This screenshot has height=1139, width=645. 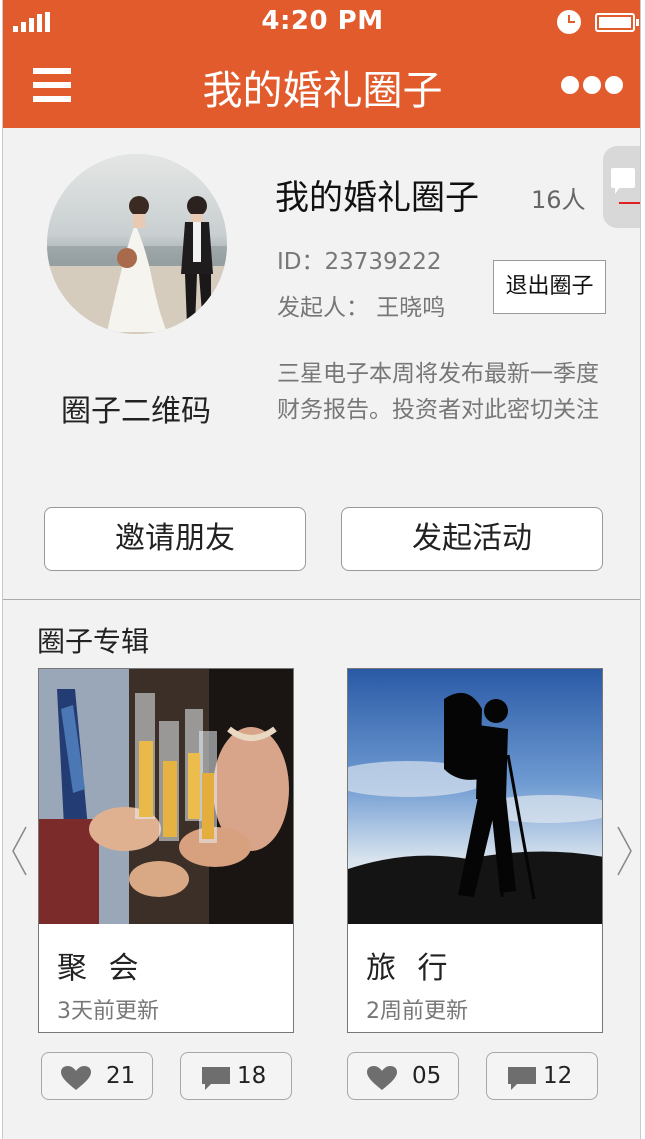 I want to click on album-card-party: 聚 会 3天前更新, so click(x=166, y=850).